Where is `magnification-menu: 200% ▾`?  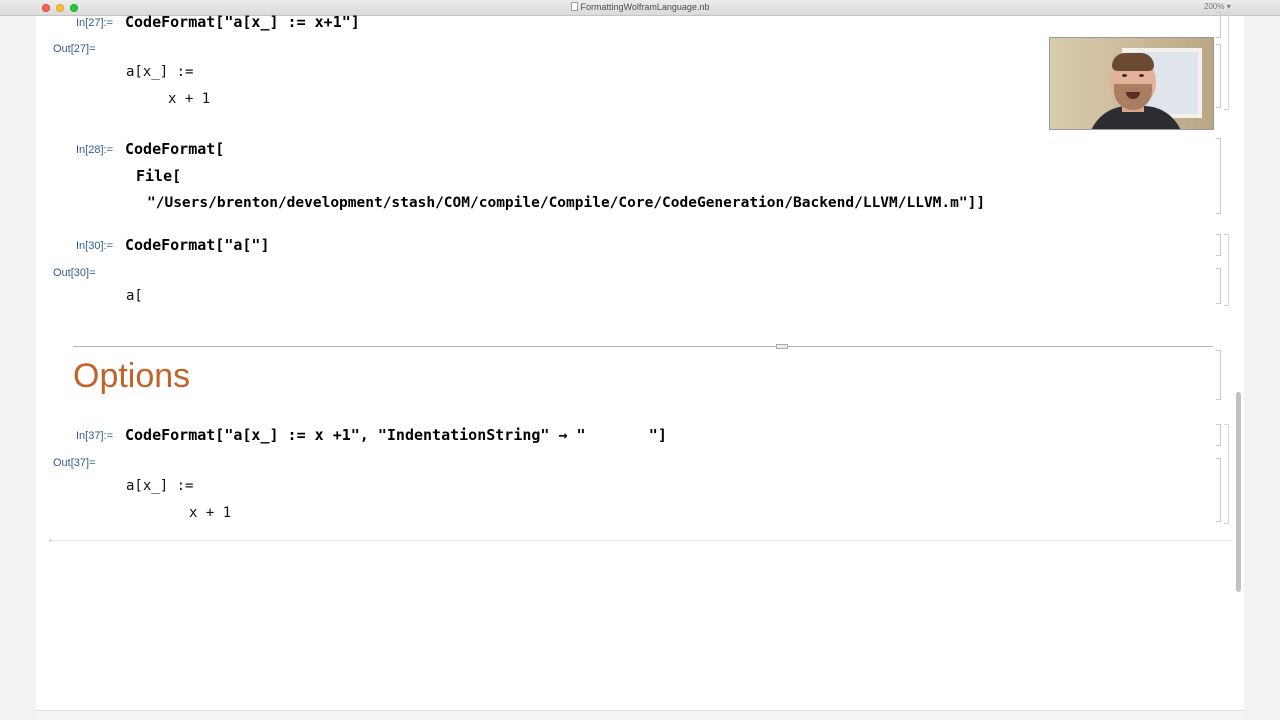
magnification-menu: 200% ▾ is located at coordinates (1217, 6).